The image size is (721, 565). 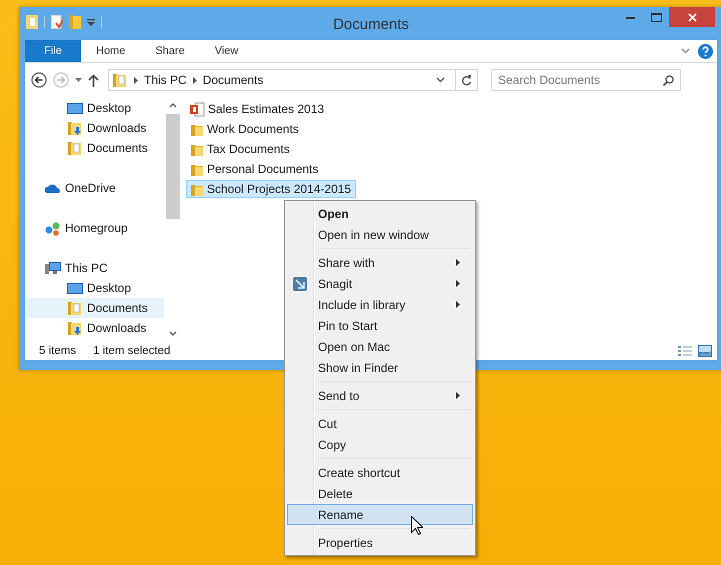 I want to click on nav-item: Homegroup, so click(x=95, y=228).